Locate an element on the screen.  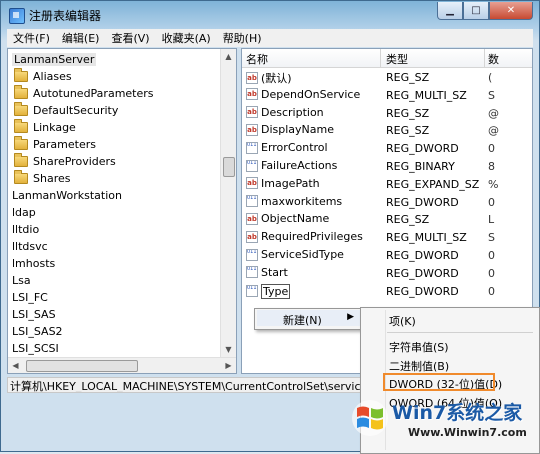
submenu-binary-value: 二进制值(B) is located at coordinates (419, 366).